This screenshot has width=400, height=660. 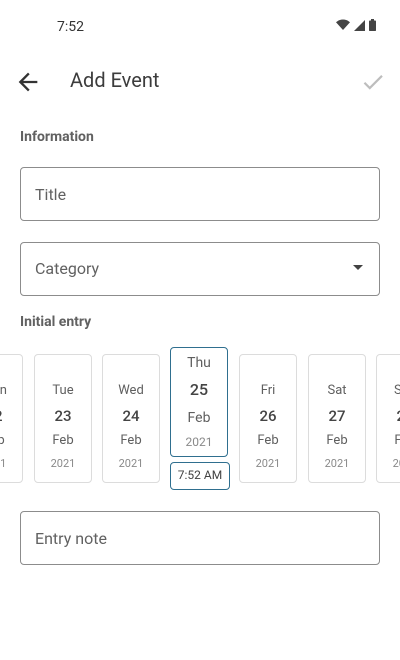 I want to click on page-title: Add Event, so click(x=115, y=80).